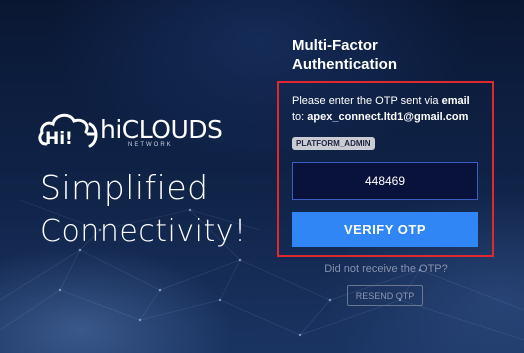  What do you see at coordinates (344, 55) in the screenshot?
I see `page-title: Multi-Factor Authentication` at bounding box center [344, 55].